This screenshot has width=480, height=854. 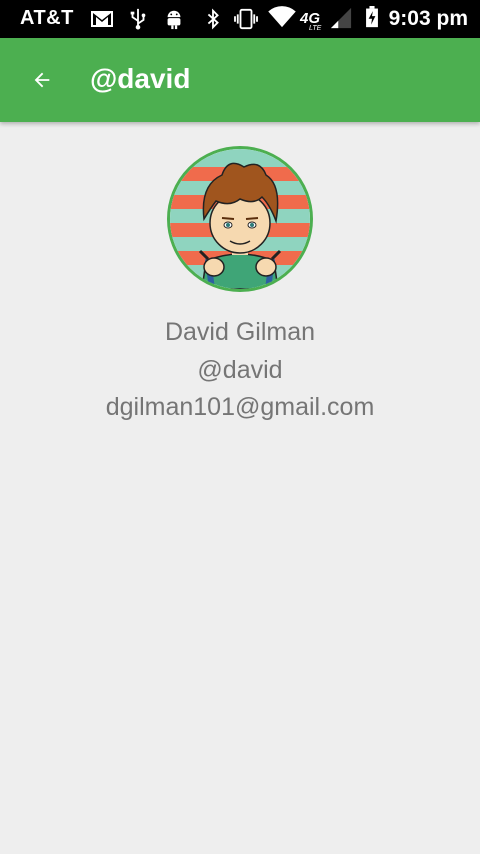 What do you see at coordinates (213, 19) in the screenshot?
I see `bluetooth-icon` at bounding box center [213, 19].